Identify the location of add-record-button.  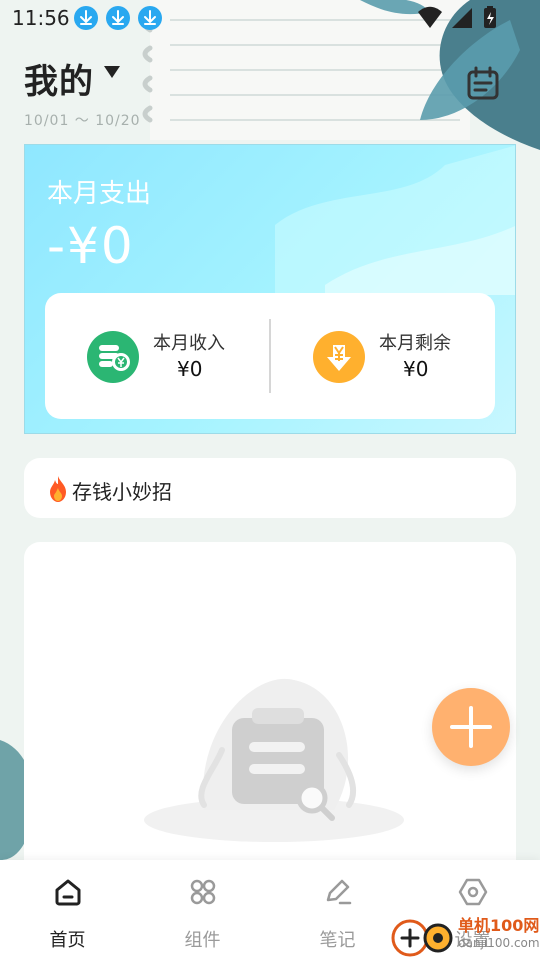
(471, 727).